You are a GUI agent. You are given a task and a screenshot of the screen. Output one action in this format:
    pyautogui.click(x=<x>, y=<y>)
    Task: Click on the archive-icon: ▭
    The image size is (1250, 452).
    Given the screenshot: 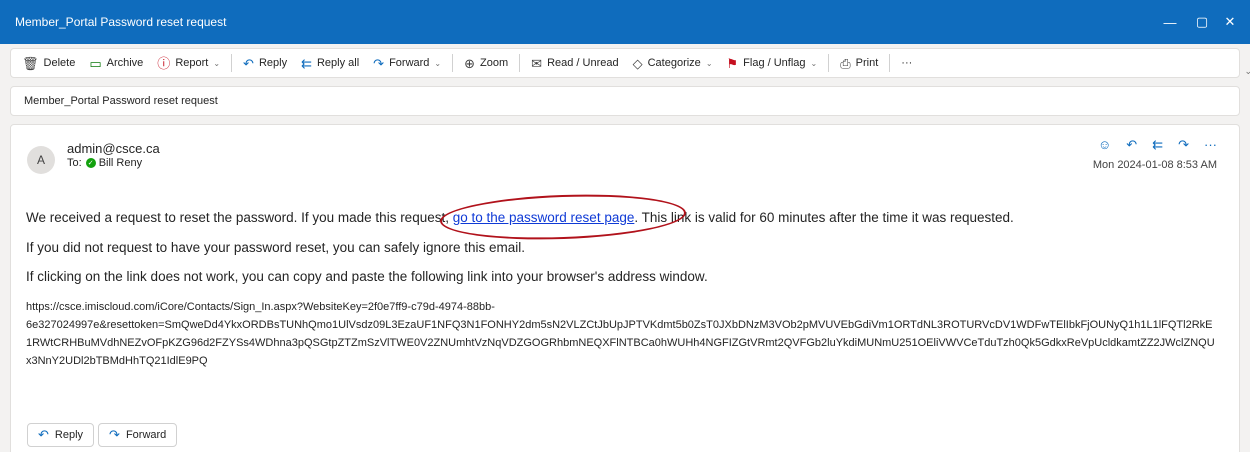 What is the action you would take?
    pyautogui.click(x=95, y=63)
    